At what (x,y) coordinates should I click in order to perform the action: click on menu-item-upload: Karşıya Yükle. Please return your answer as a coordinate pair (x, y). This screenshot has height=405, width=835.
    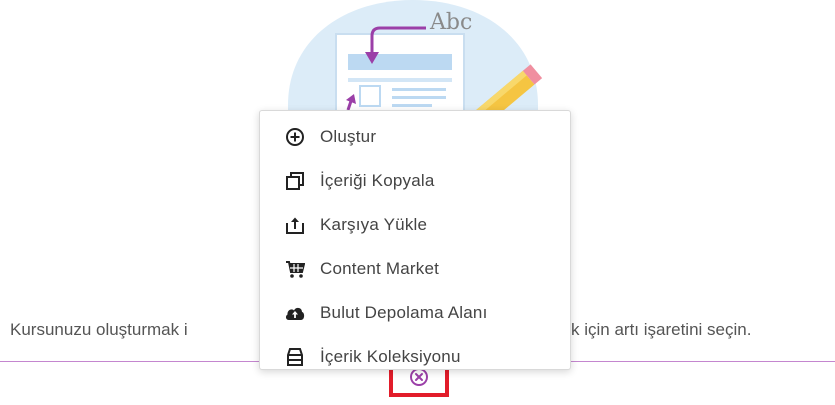
    Looking at the image, I should click on (415, 225).